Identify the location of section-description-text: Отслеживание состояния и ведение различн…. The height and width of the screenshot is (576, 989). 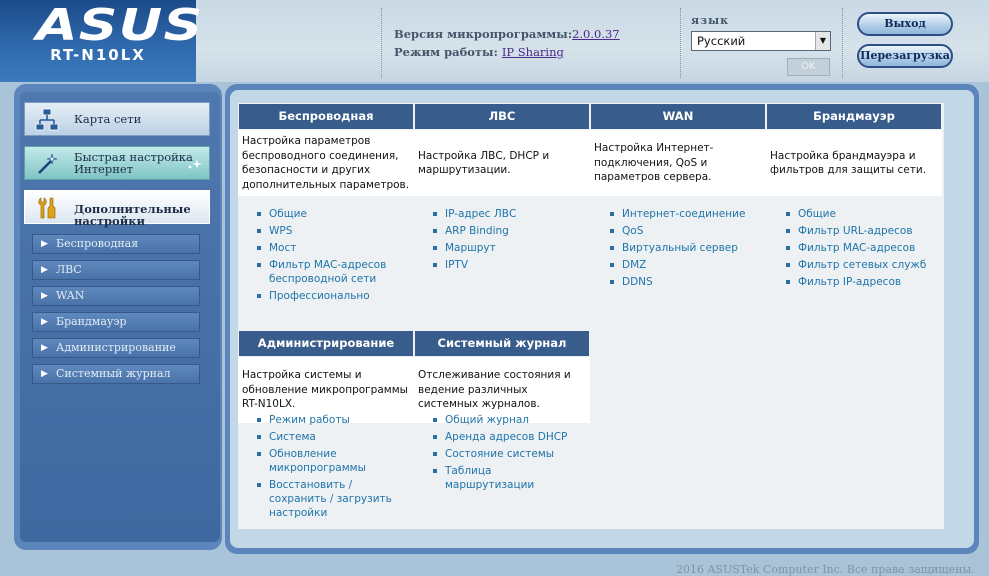
(494, 390).